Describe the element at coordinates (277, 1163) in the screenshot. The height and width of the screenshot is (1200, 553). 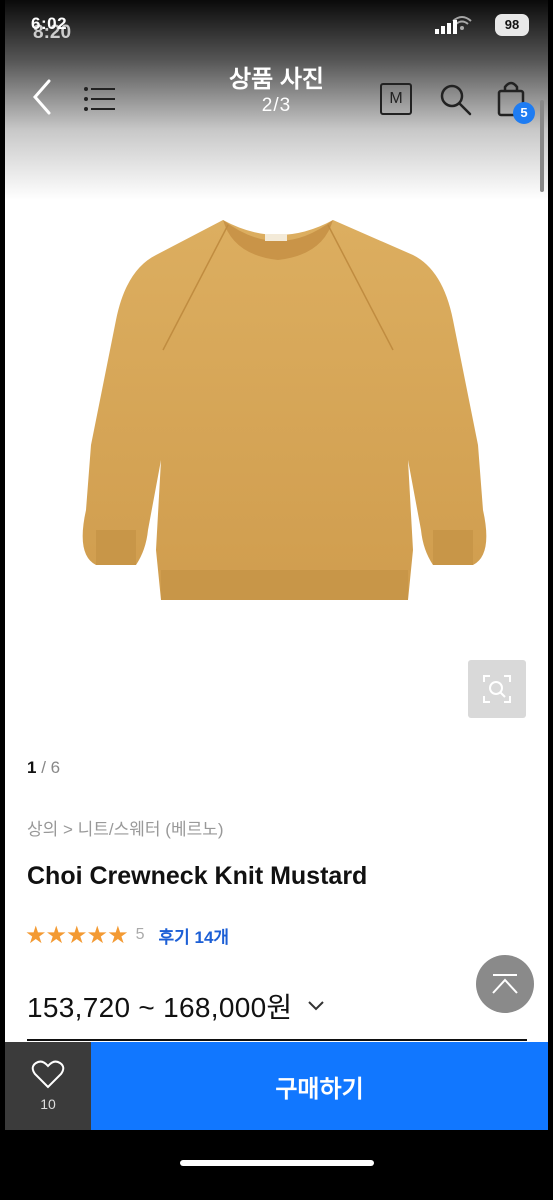
I see `home-indicator` at that location.